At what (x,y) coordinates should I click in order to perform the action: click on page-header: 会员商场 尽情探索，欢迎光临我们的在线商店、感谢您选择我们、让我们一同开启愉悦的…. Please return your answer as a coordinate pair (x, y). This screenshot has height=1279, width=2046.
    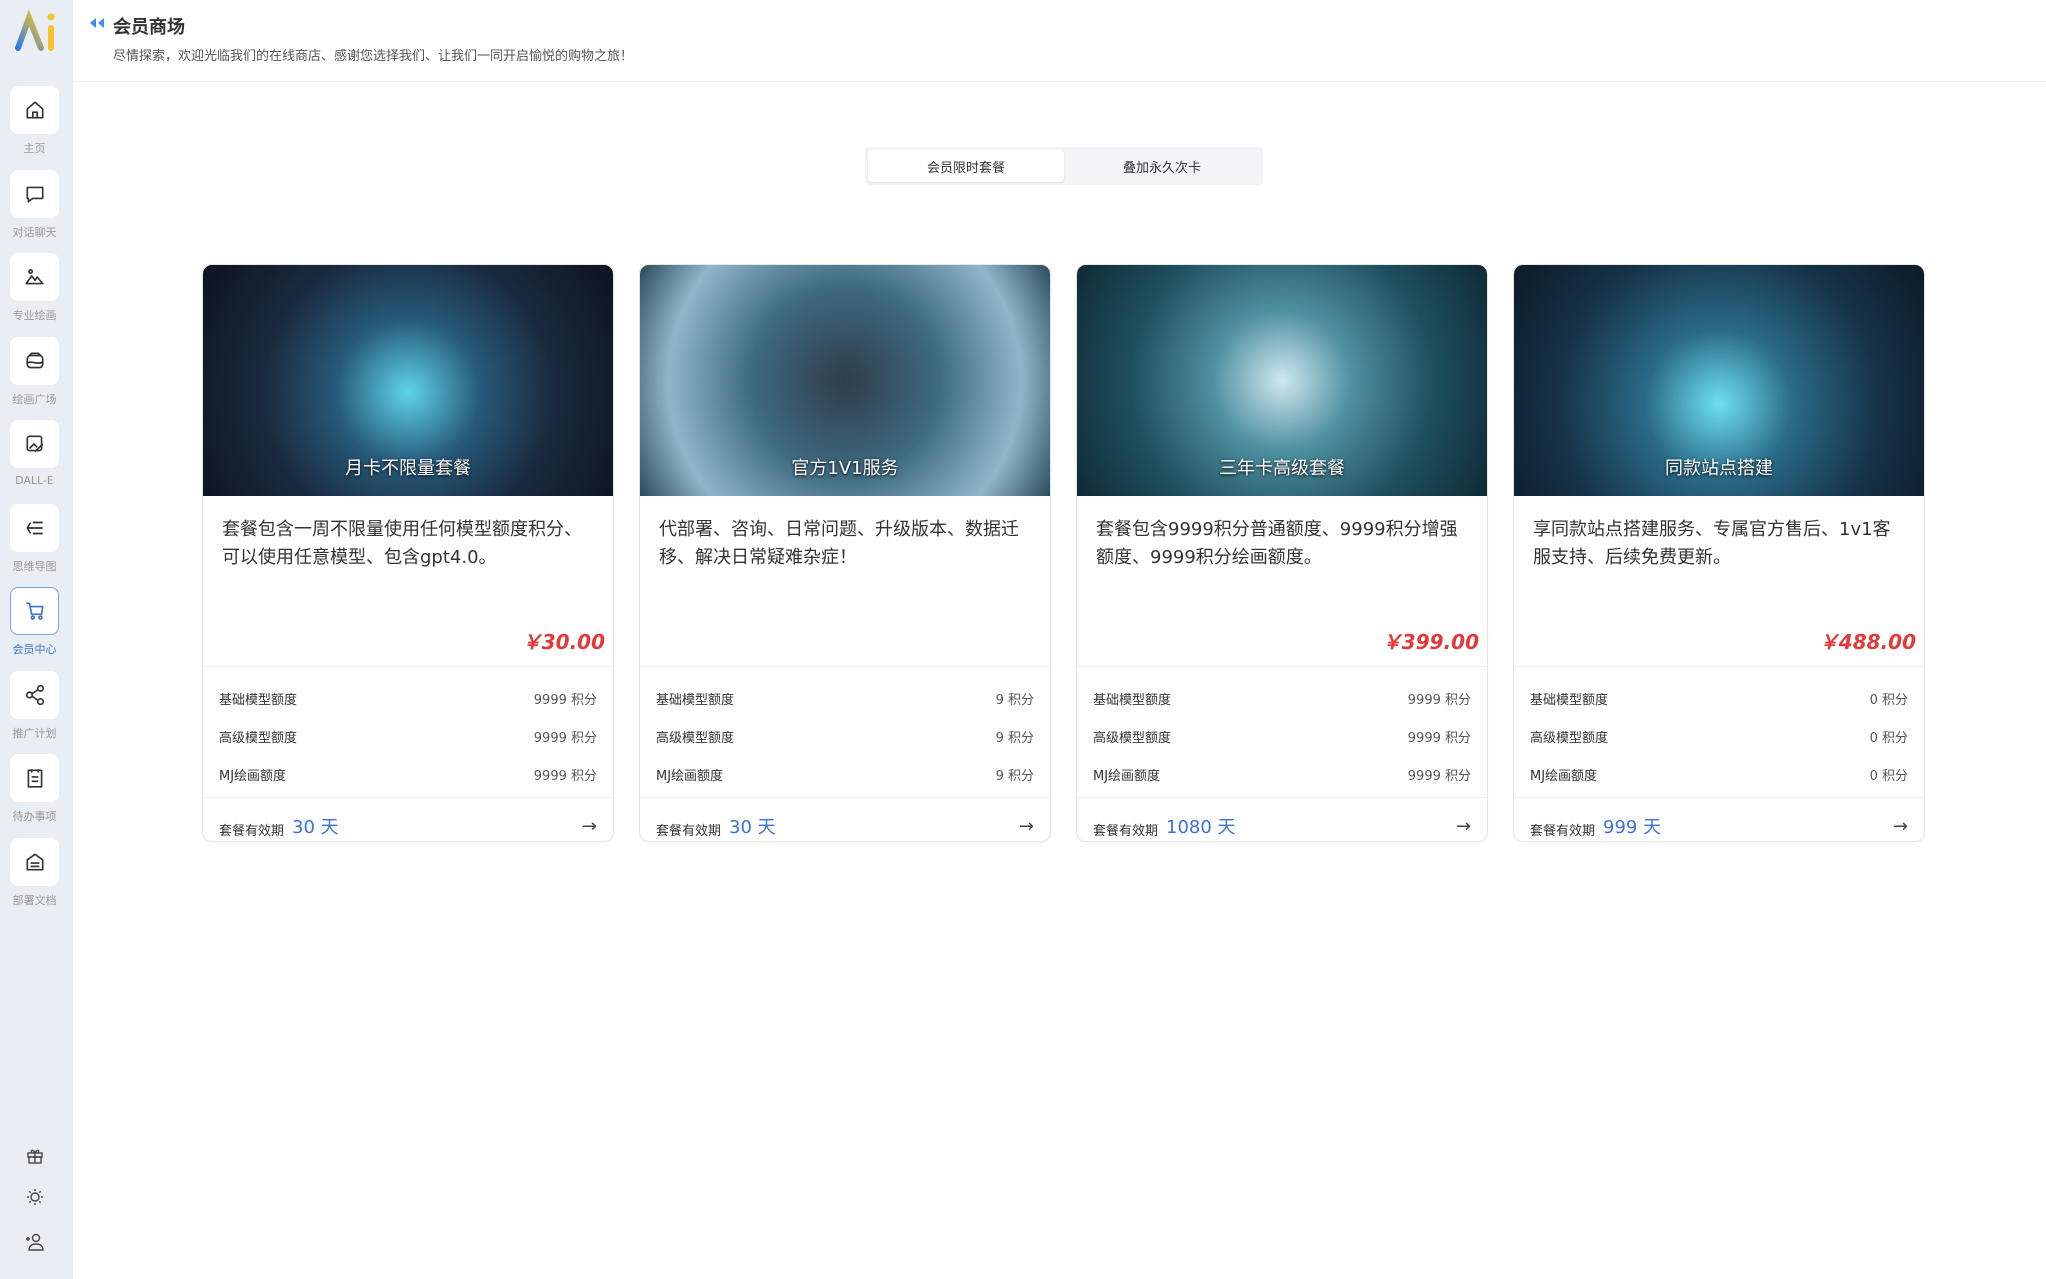
    Looking at the image, I should click on (1059, 41).